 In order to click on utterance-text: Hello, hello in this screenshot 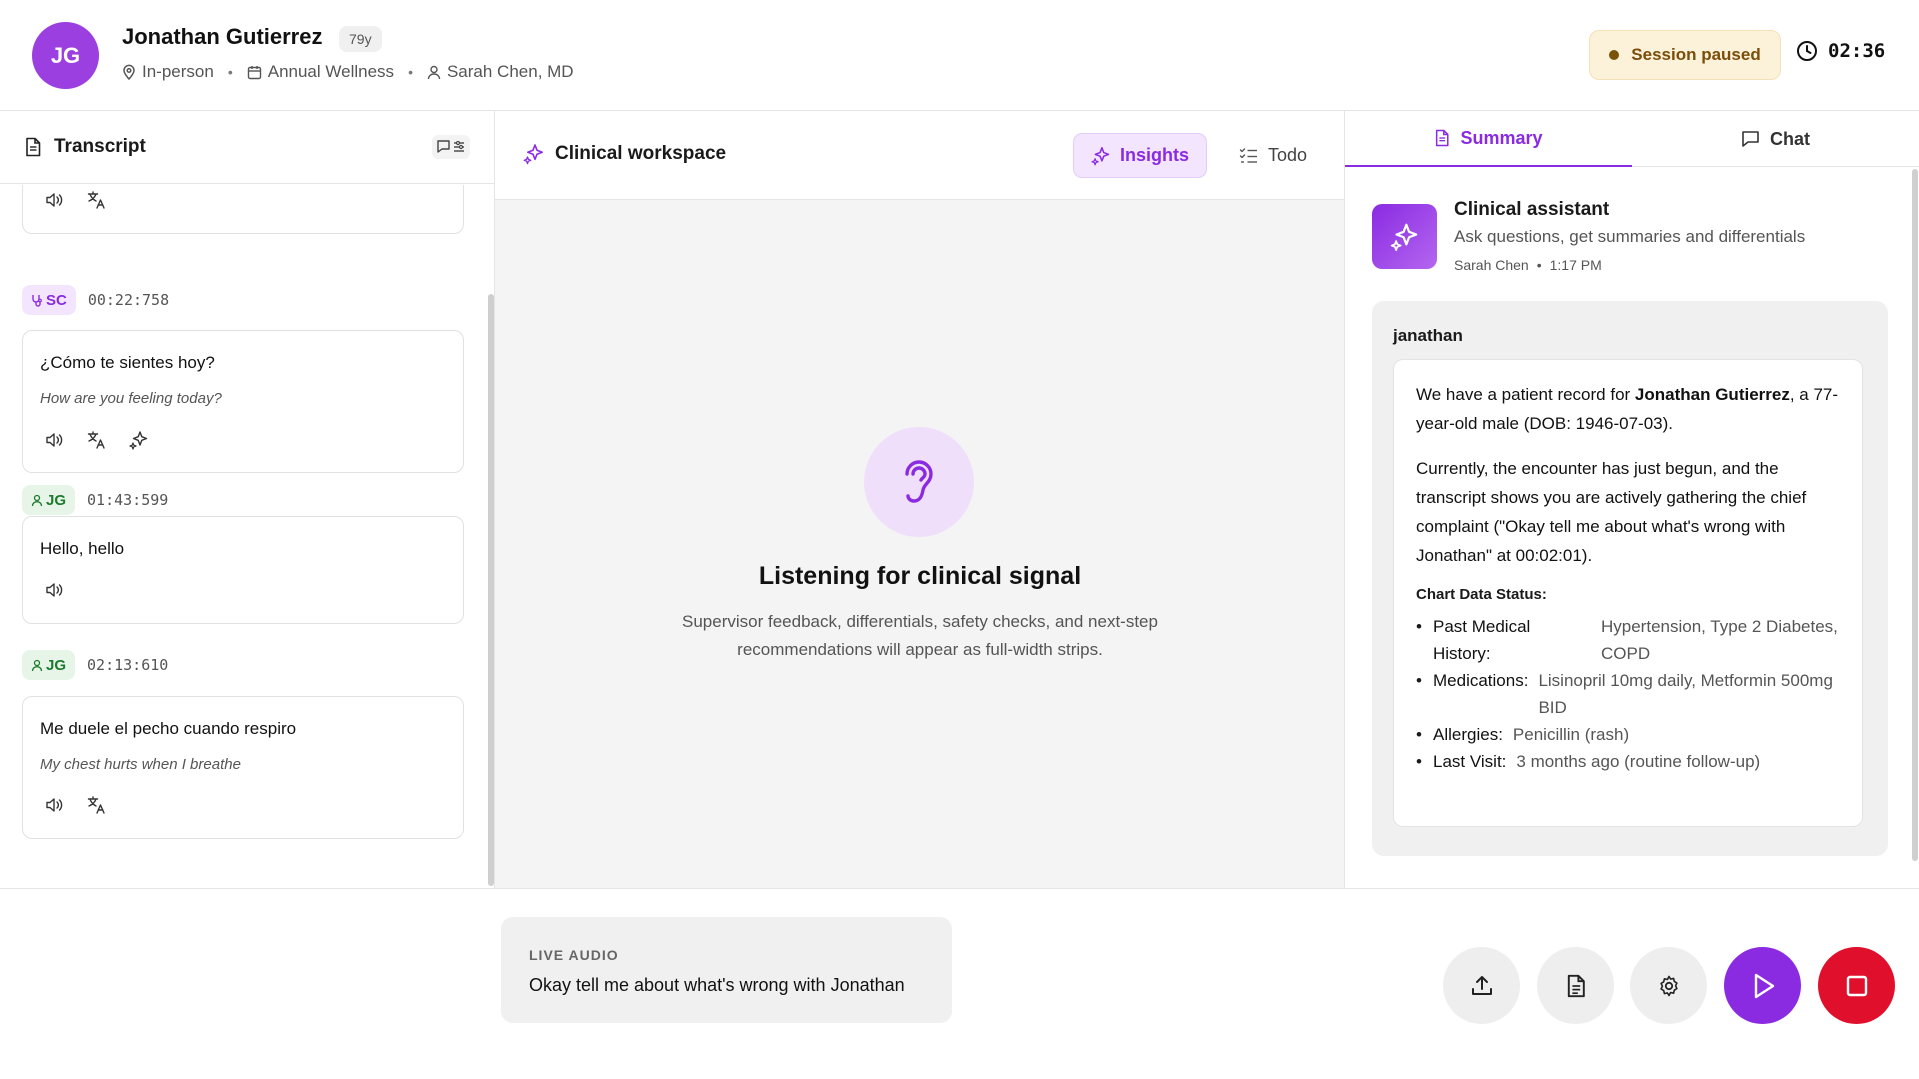, I will do `click(82, 548)`.